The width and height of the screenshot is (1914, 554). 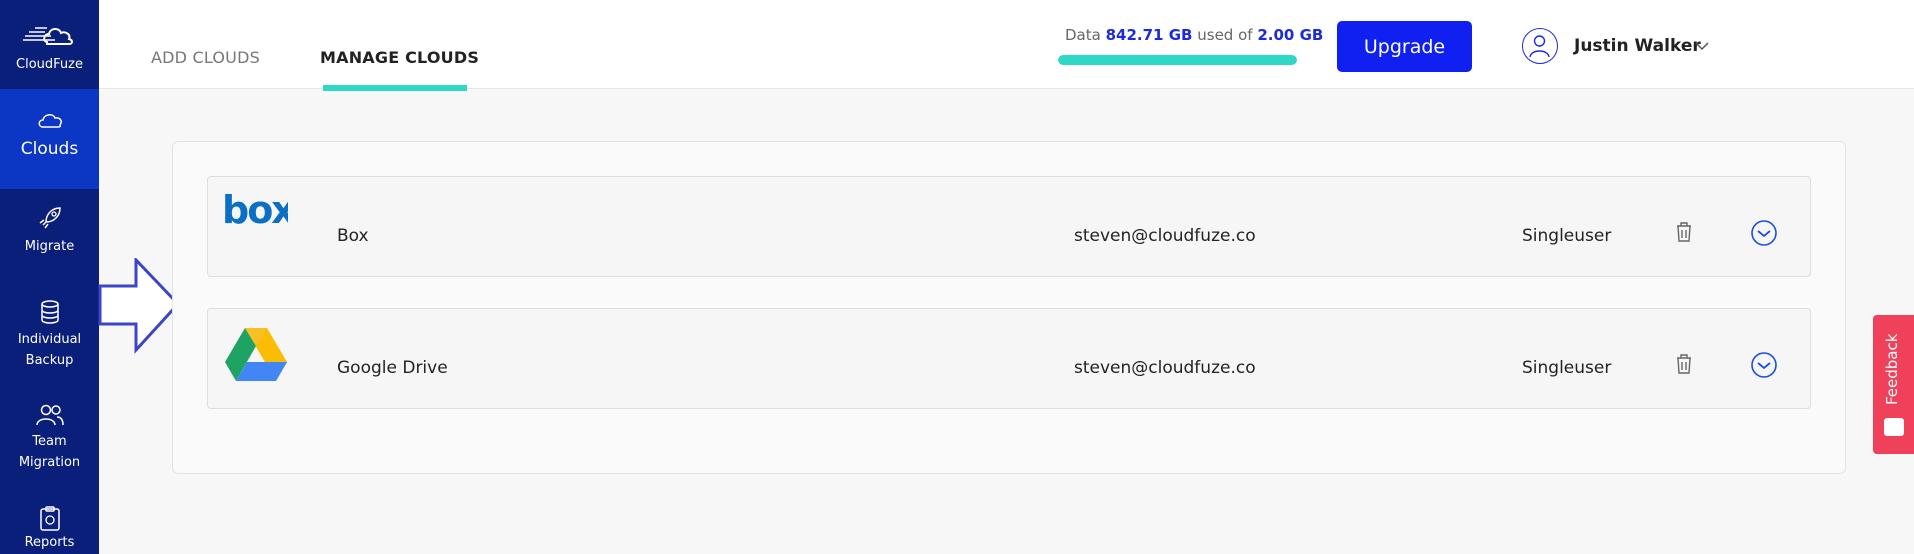 I want to click on sidebar-item-reports: Reports, so click(x=49, y=530).